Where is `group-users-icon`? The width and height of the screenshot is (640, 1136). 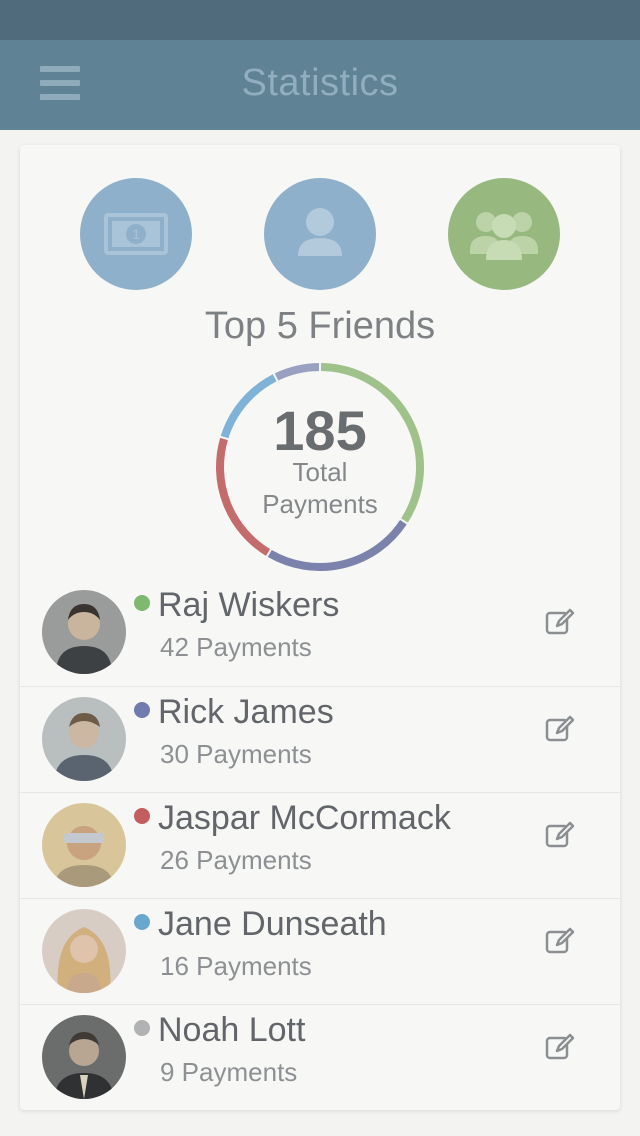 group-users-icon is located at coordinates (504, 234).